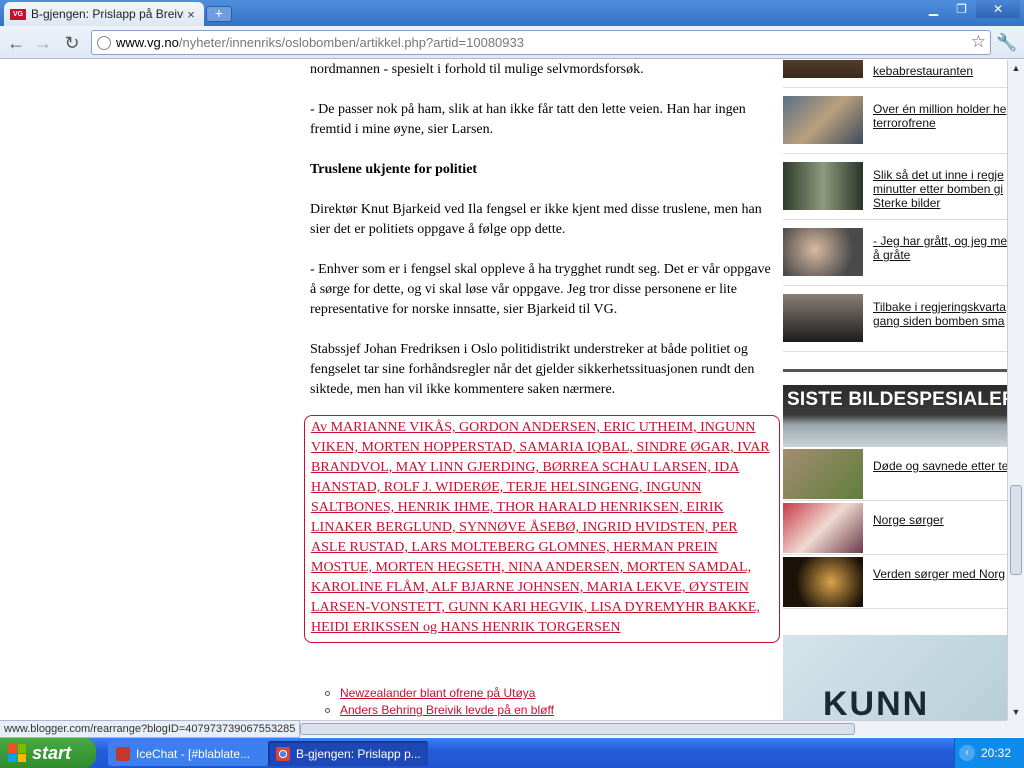  I want to click on forward-arrow-icon: →, so click(43, 43).